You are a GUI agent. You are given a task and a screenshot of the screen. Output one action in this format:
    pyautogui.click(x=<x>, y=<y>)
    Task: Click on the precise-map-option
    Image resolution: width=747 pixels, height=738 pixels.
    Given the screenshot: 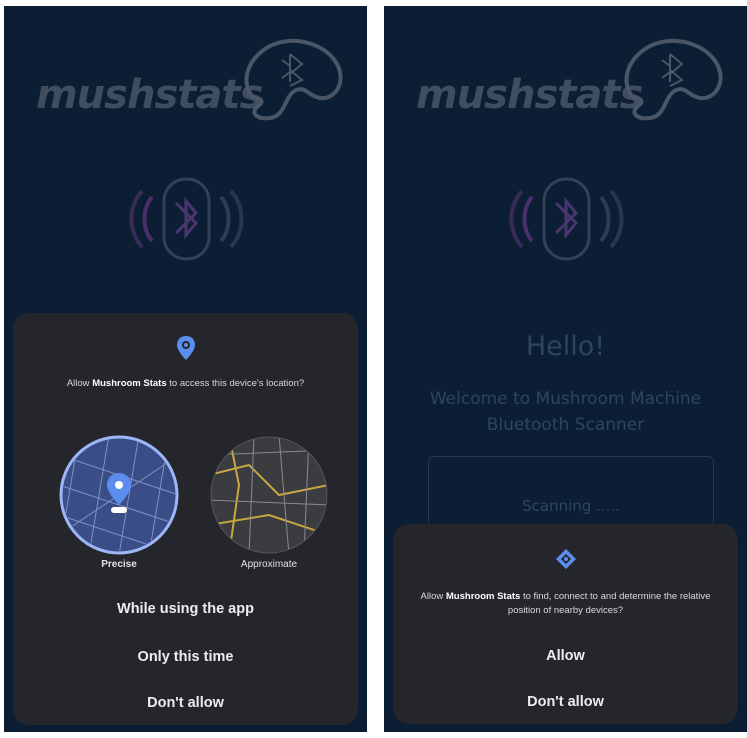 What is the action you would take?
    pyautogui.click(x=119, y=495)
    